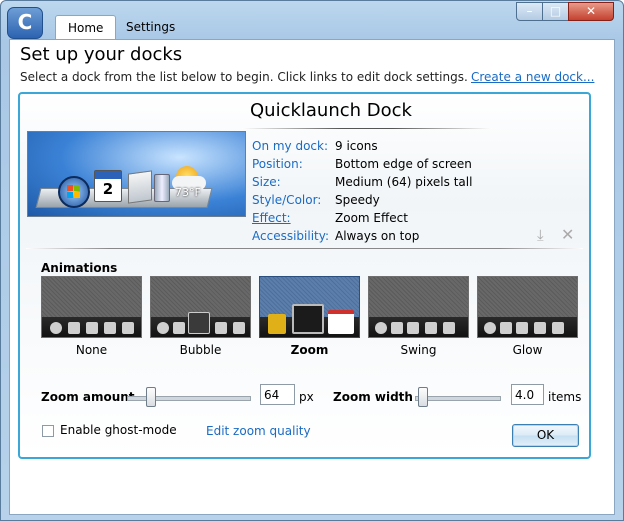 This screenshot has height=521, width=624. I want to click on prop-value: Always on top, so click(377, 236).